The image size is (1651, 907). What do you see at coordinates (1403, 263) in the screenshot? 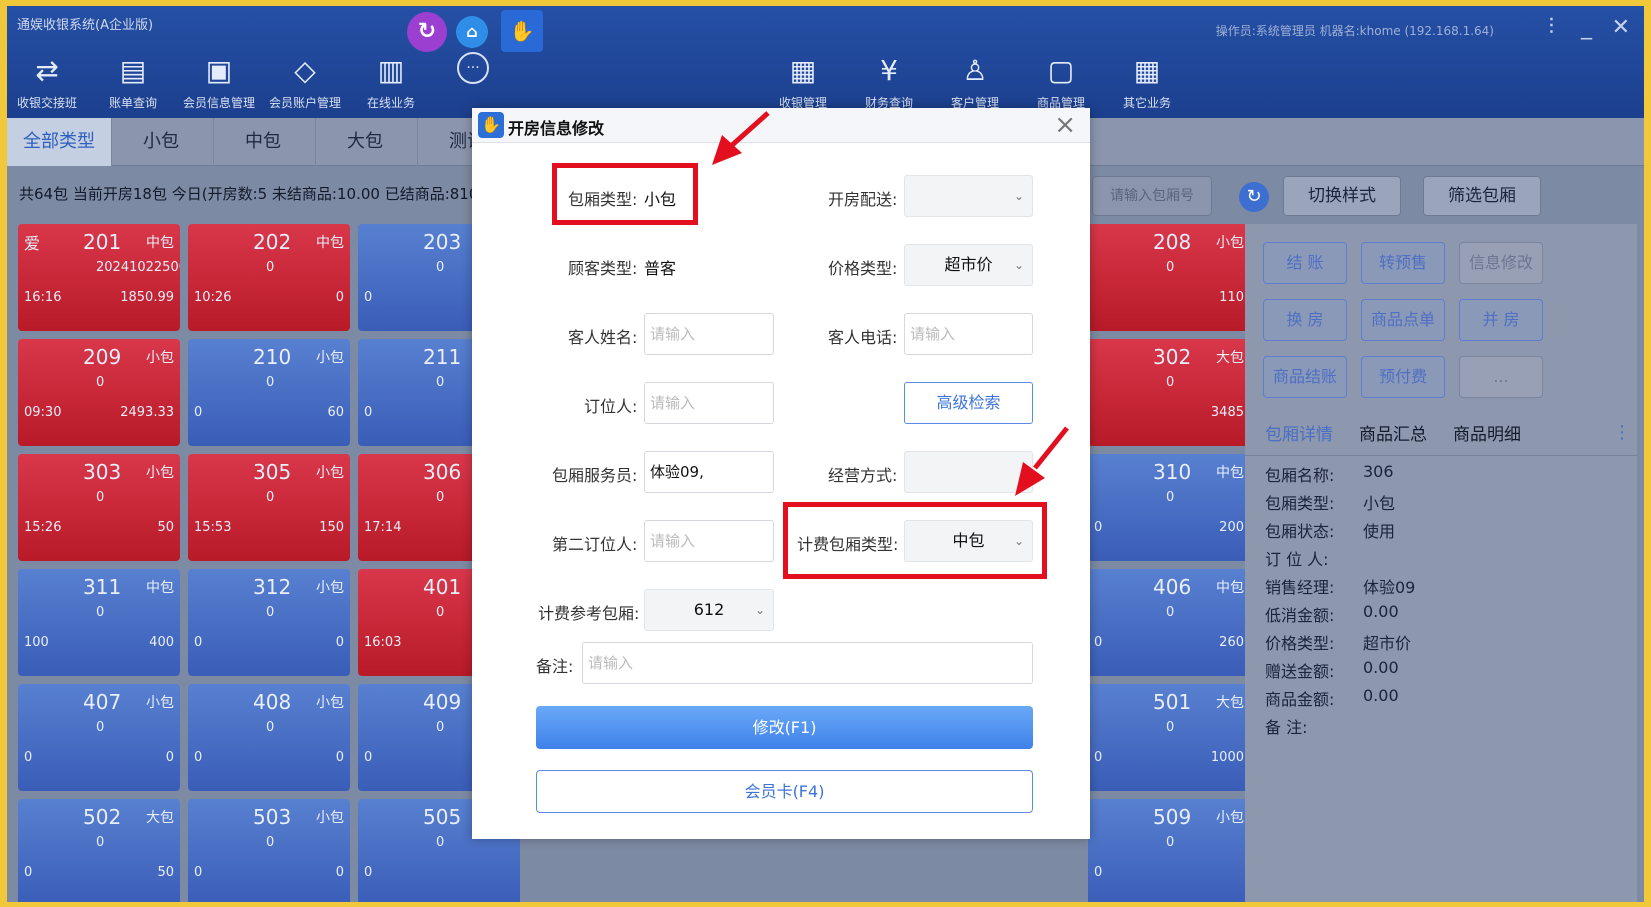
I see `action-button: 转预售` at bounding box center [1403, 263].